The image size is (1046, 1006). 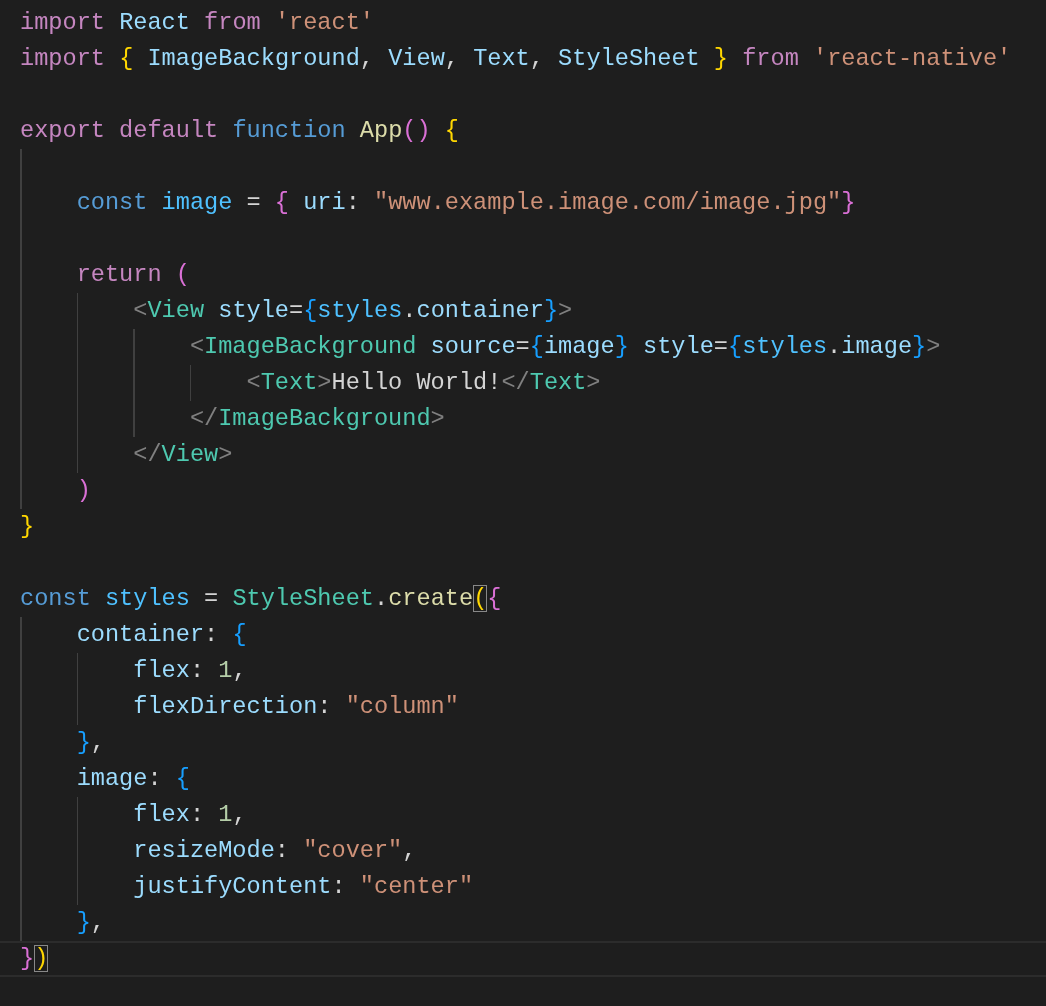 What do you see at coordinates (161, 635) in the screenshot?
I see `code-line: container: {` at bounding box center [161, 635].